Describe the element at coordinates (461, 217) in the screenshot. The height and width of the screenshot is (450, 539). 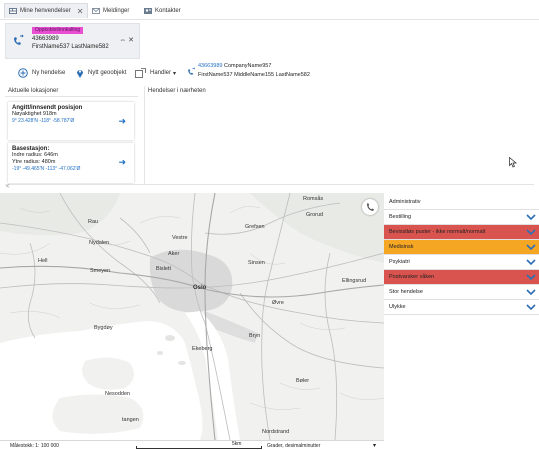
I see `category-item: Bestilling` at that location.